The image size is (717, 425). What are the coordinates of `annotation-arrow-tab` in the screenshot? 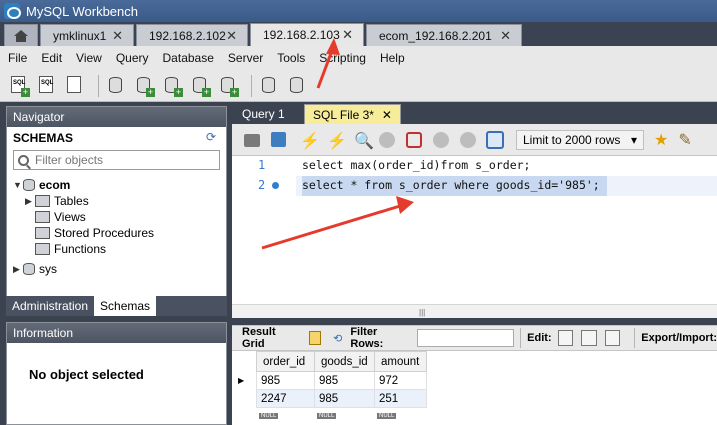 It's located at (328, 63).